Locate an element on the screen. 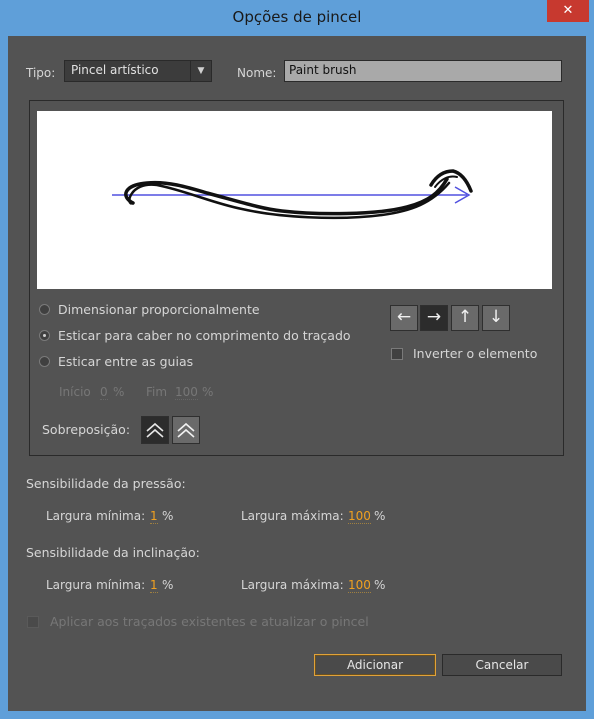  radio-guides is located at coordinates (44, 361).